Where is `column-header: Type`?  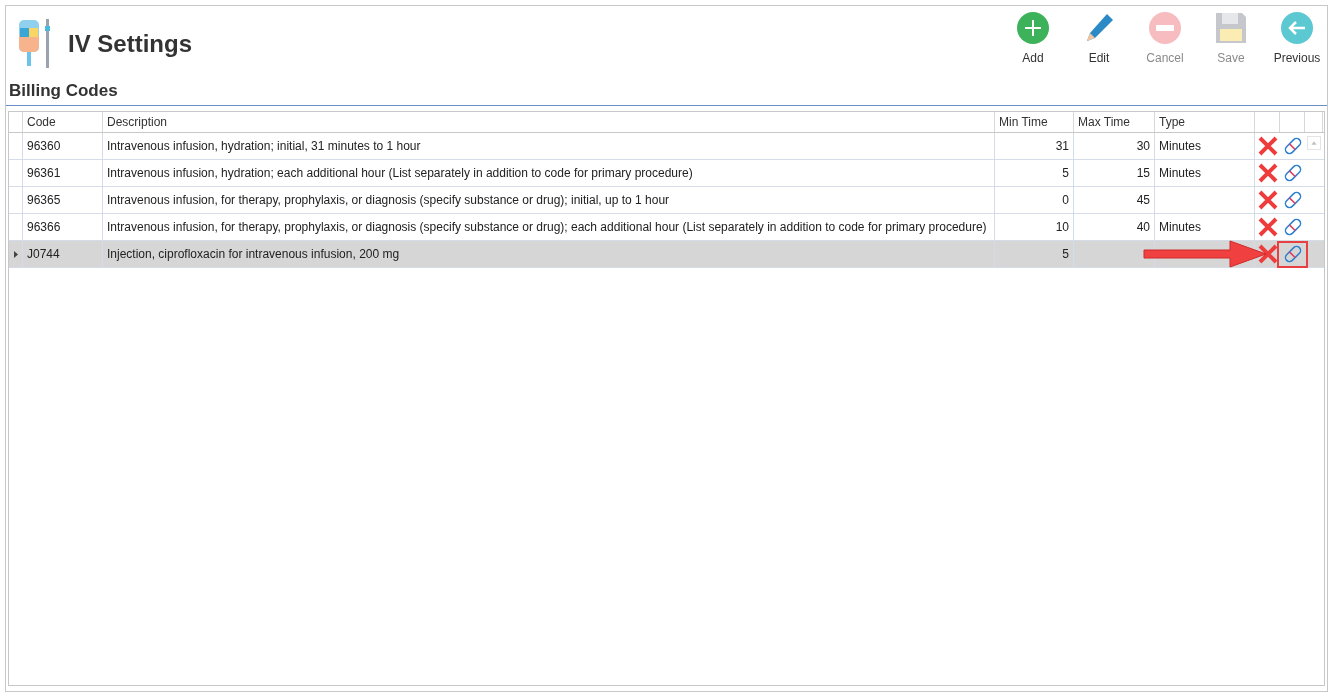
column-header: Type is located at coordinates (1205, 122).